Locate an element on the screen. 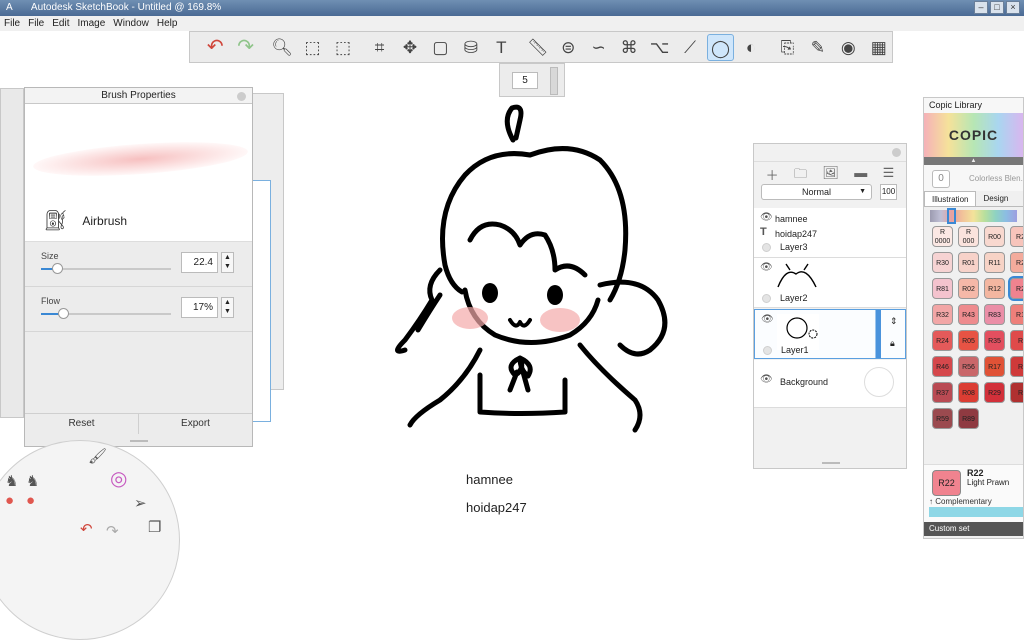  tab-design: Design is located at coordinates (995, 198).